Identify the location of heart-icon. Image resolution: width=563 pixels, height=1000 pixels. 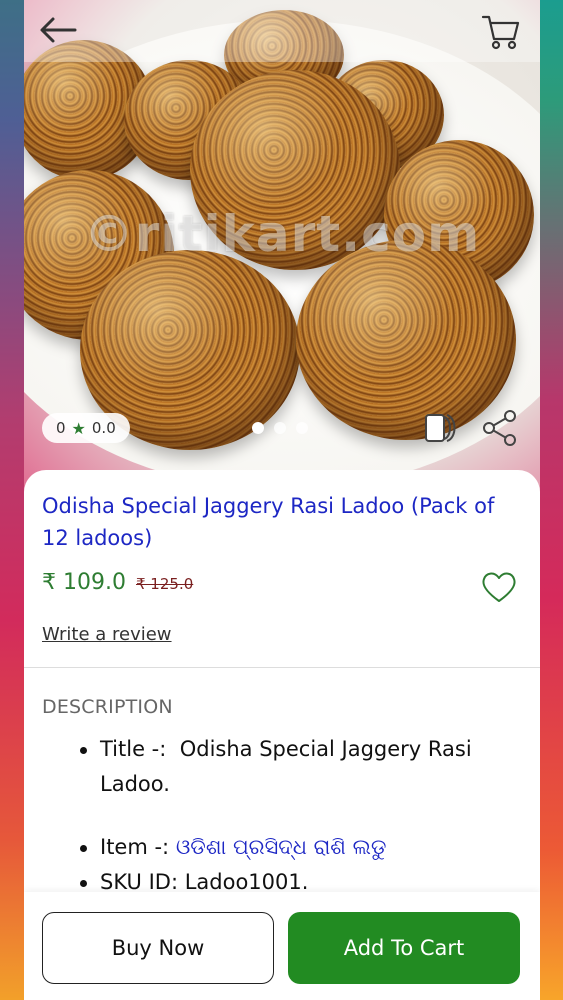
(499, 587).